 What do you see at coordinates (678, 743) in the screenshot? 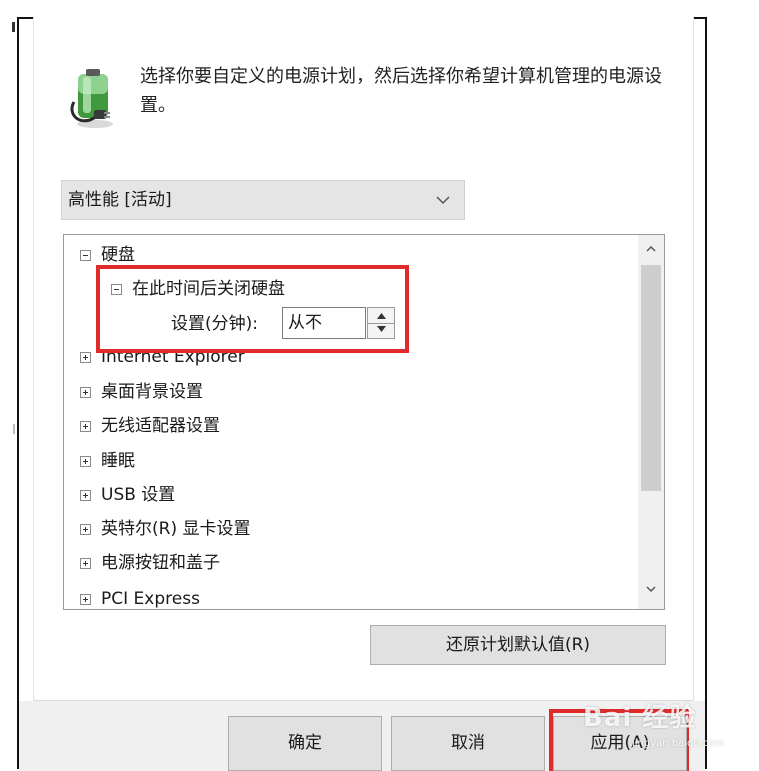
I see `baidu-watermark-url: jingyan.baidu.com` at bounding box center [678, 743].